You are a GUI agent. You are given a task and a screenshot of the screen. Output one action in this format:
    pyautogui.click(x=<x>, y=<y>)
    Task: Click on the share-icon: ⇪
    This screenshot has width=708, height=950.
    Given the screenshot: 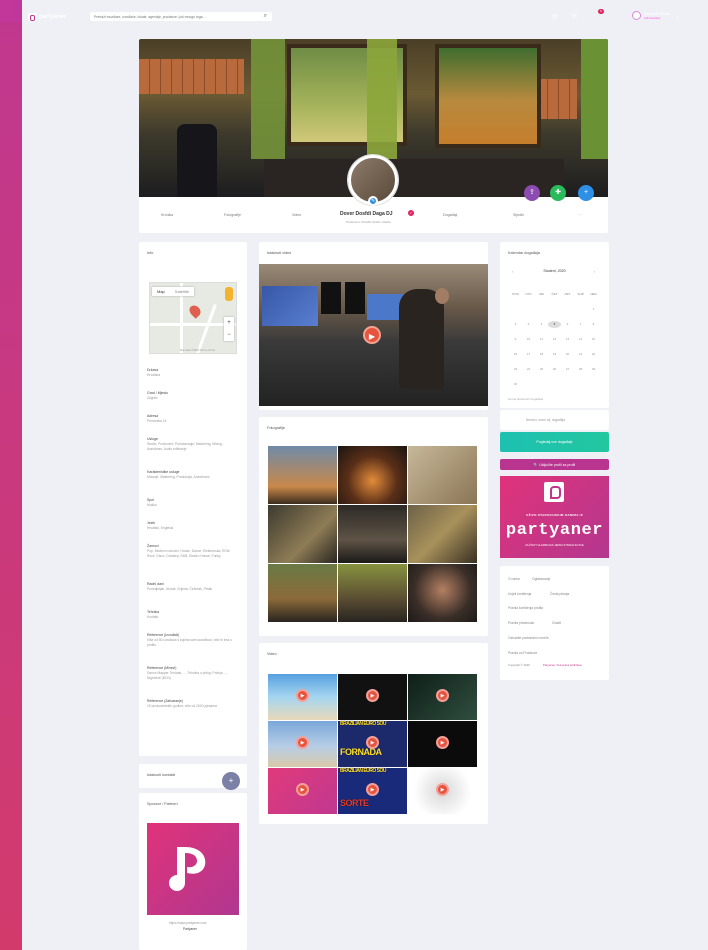 What is the action you would take?
    pyautogui.click(x=532, y=193)
    